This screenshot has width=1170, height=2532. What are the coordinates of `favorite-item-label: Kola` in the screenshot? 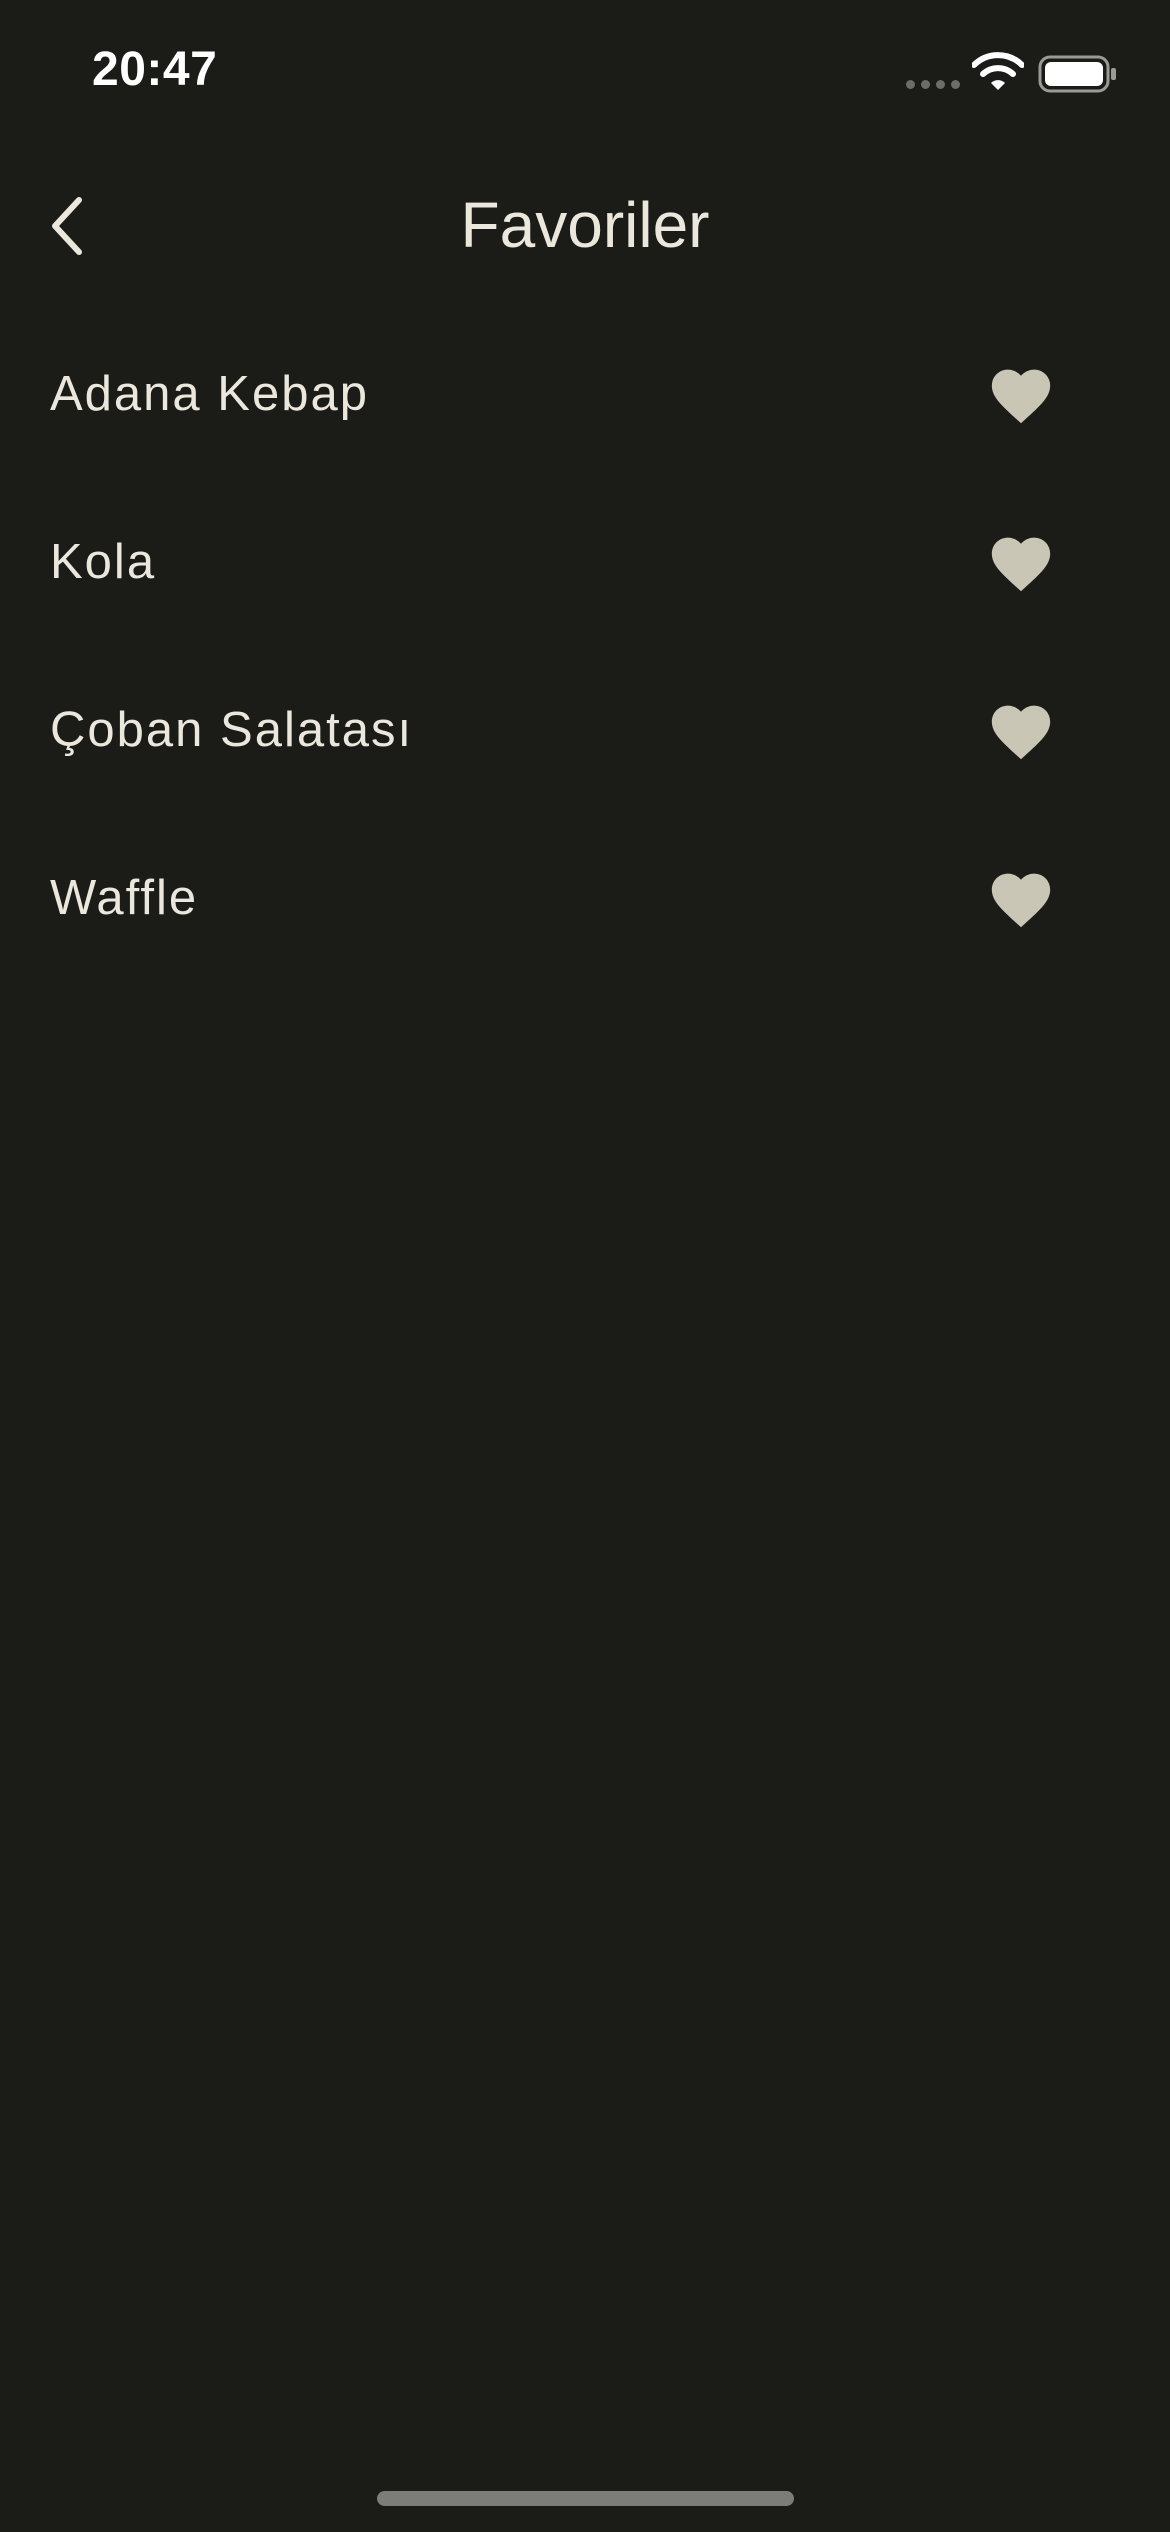 It's located at (103, 562).